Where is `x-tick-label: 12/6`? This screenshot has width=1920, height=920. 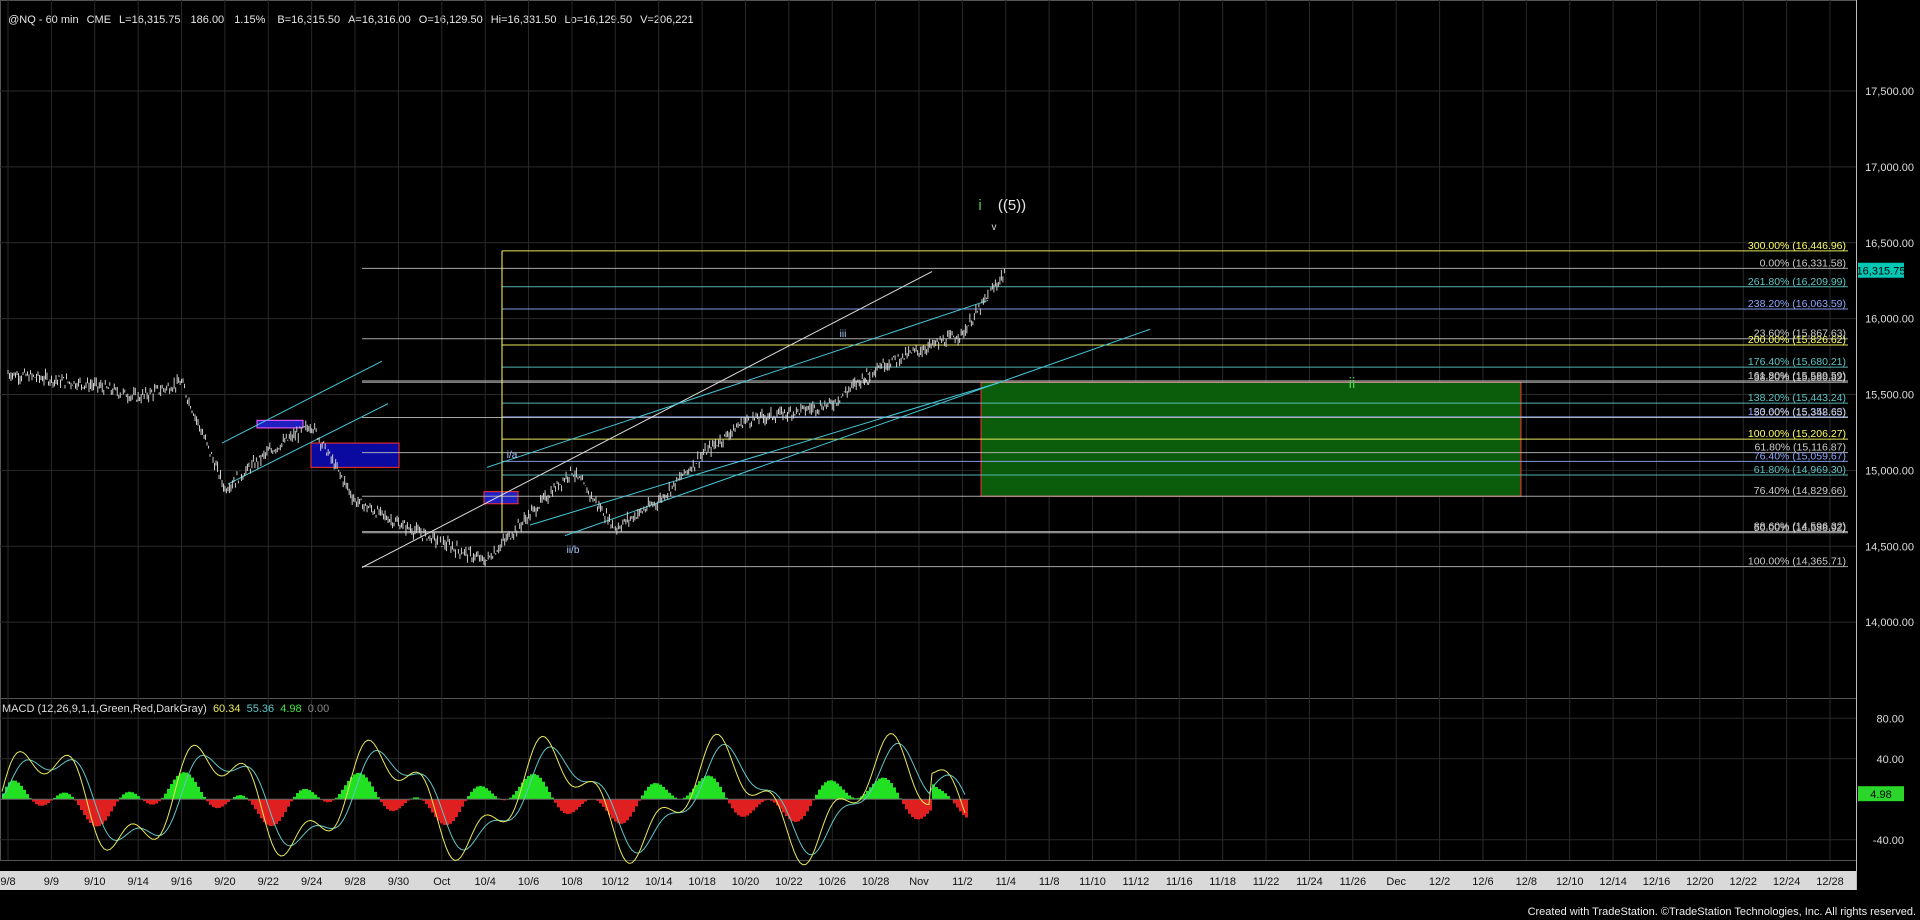
x-tick-label: 12/6 is located at coordinates (1482, 882).